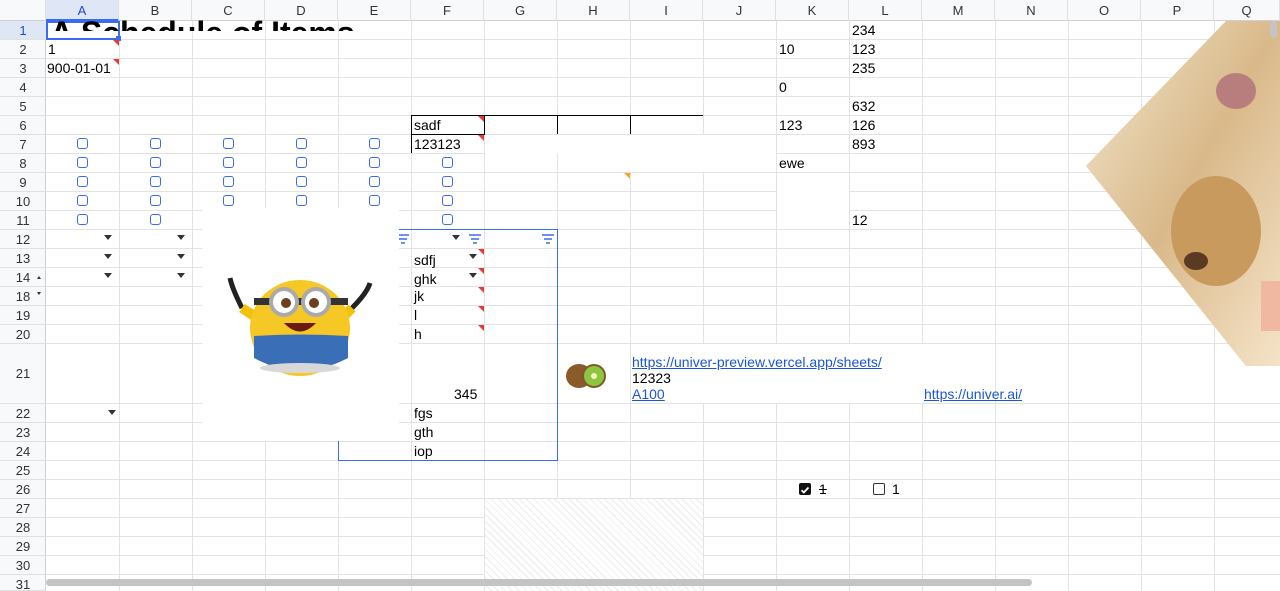  What do you see at coordinates (812, 10) in the screenshot?
I see `column-header-k: K` at bounding box center [812, 10].